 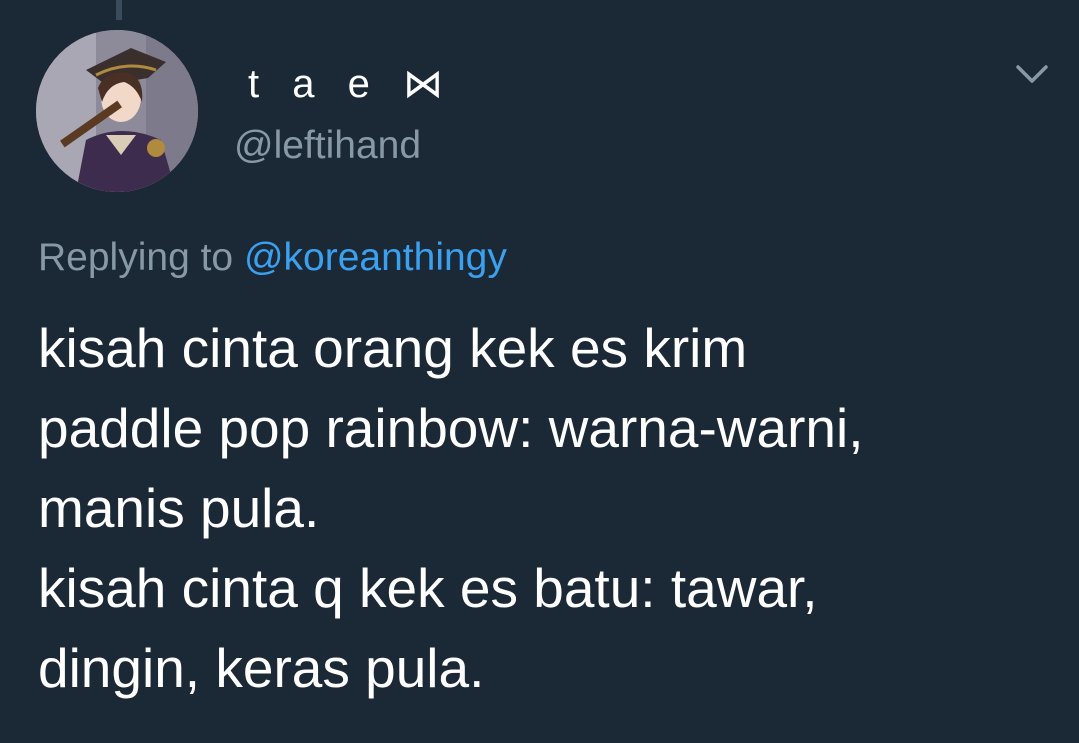 What do you see at coordinates (119, 10) in the screenshot?
I see `thread-connector-line` at bounding box center [119, 10].